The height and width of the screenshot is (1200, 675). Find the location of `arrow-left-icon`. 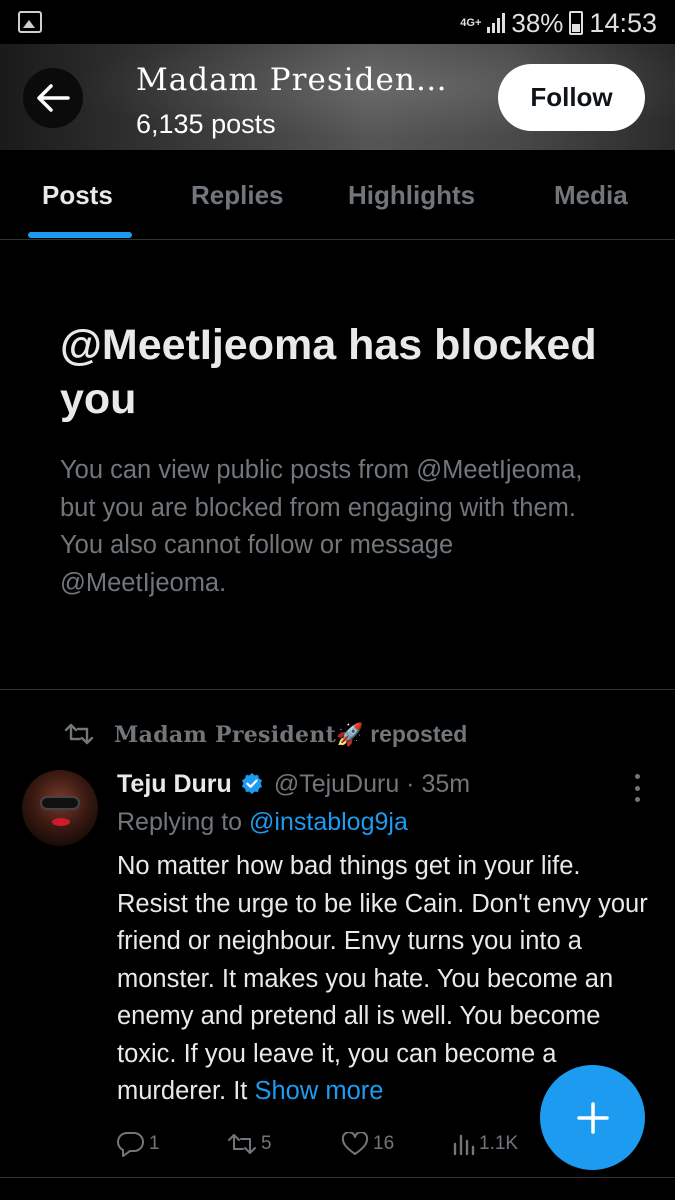

arrow-left-icon is located at coordinates (53, 98).